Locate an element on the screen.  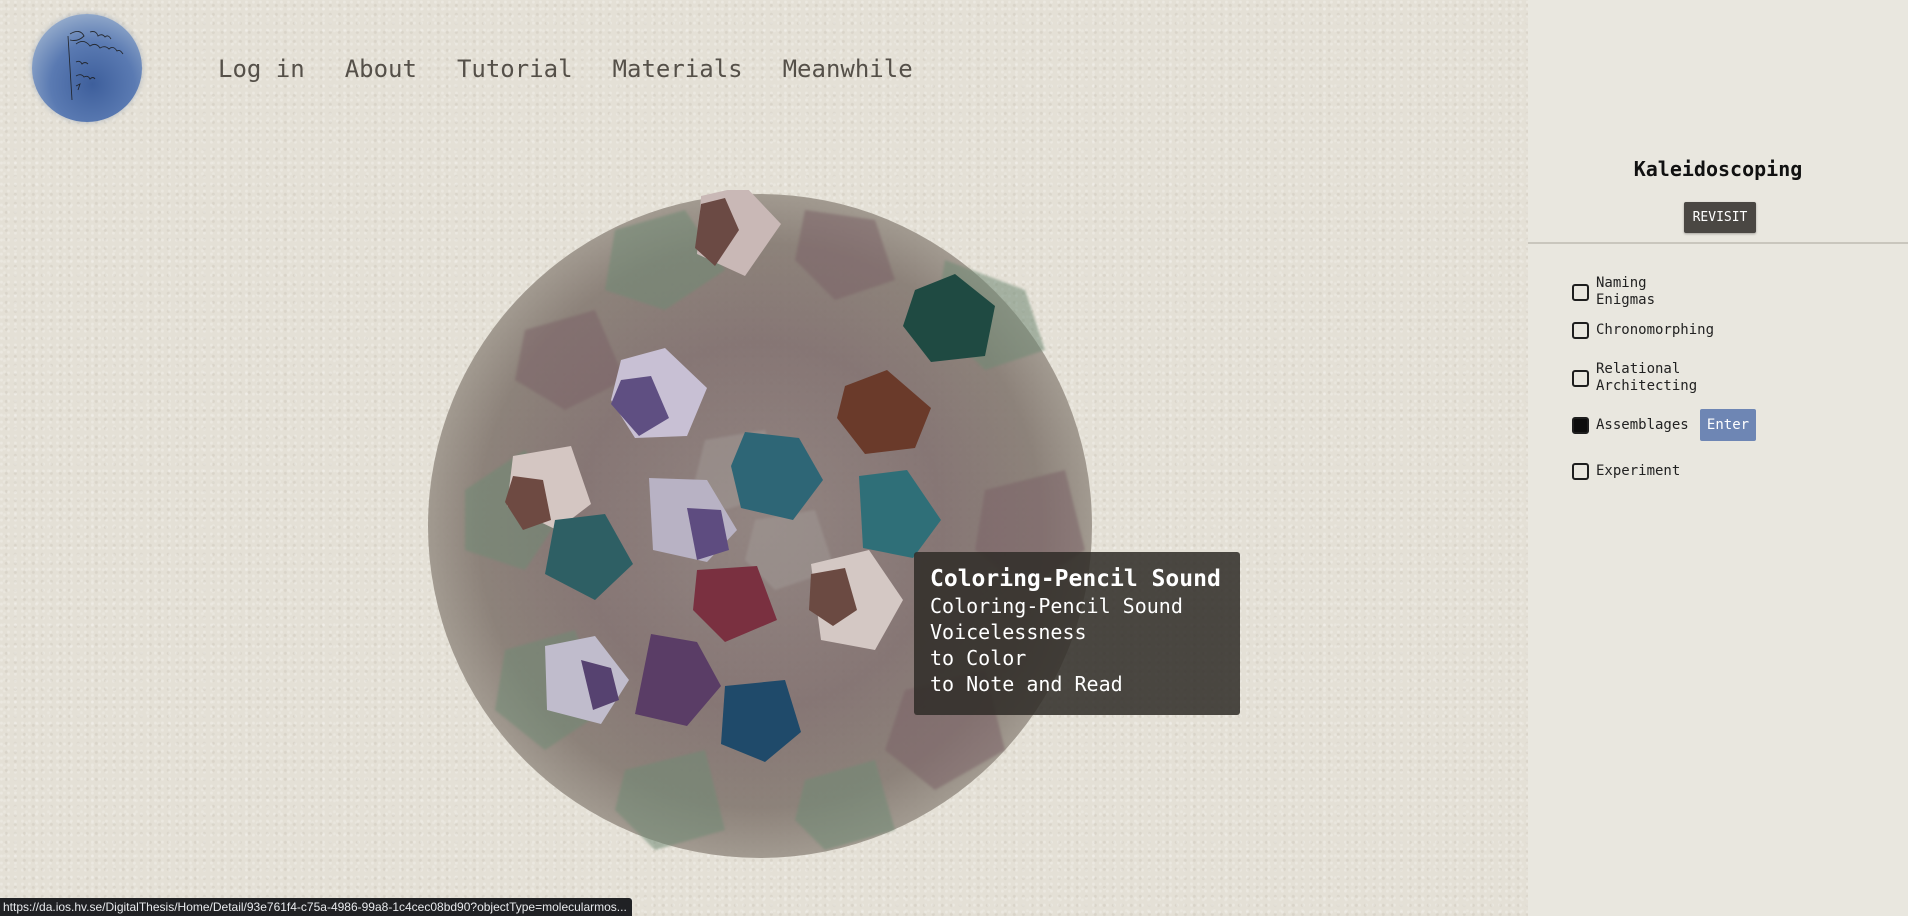
nav-meanwhile: Meanwhile is located at coordinates (848, 69).